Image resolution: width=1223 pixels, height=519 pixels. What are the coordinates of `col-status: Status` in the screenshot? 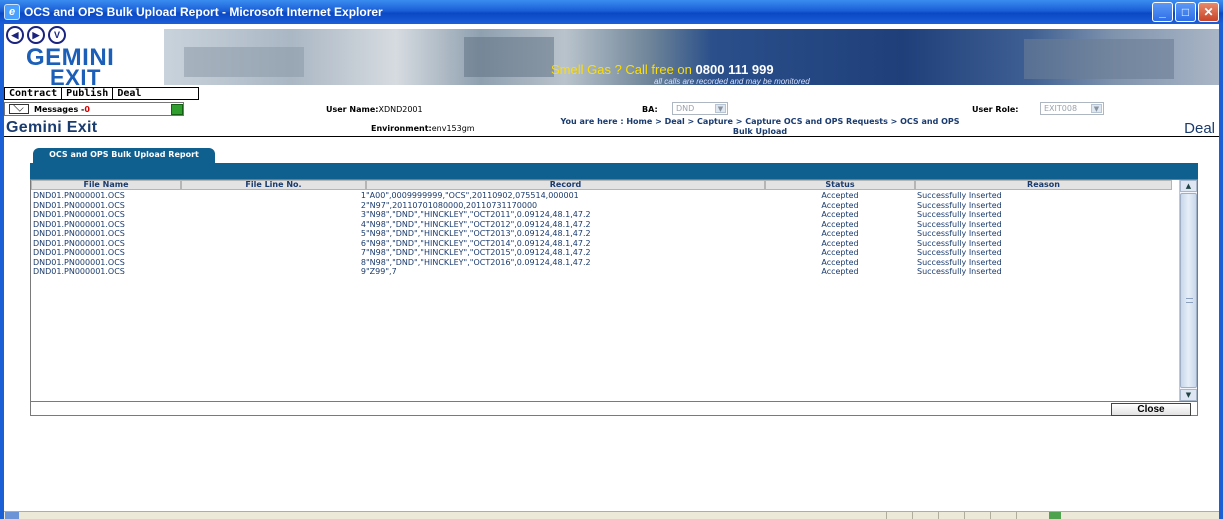 It's located at (840, 185).